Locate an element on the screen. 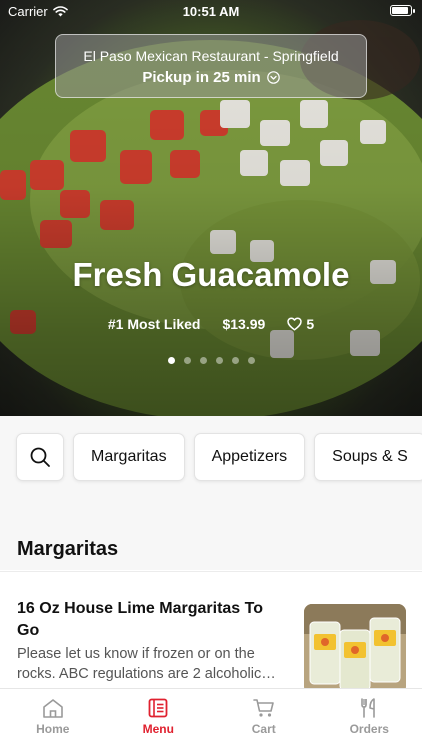 The width and height of the screenshot is (422, 750). featured-price: $13.99 is located at coordinates (244, 324).